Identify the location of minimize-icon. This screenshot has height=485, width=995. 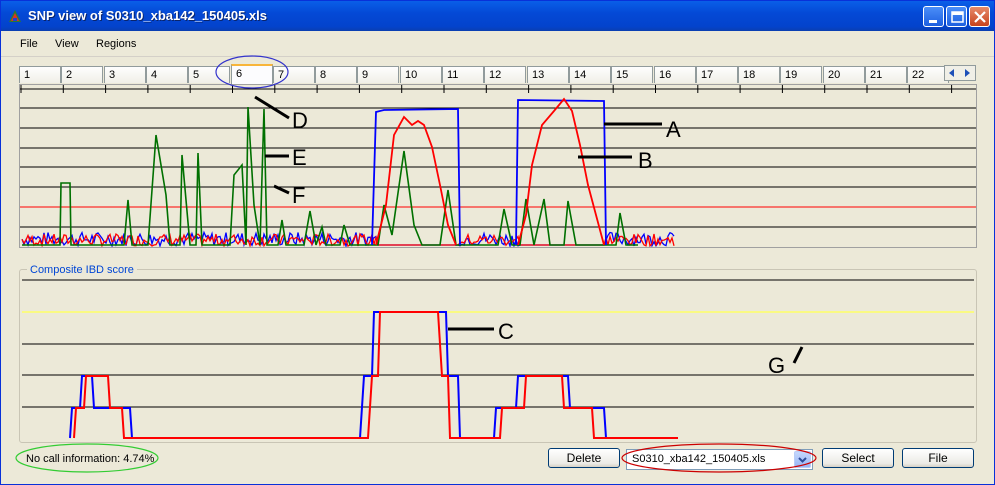
(933, 21).